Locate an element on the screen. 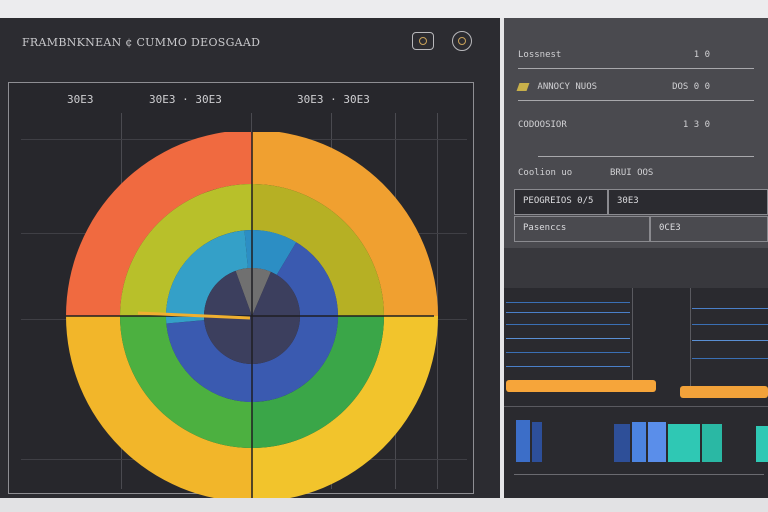  stat-value: DOS 0 0 is located at coordinates (691, 87).